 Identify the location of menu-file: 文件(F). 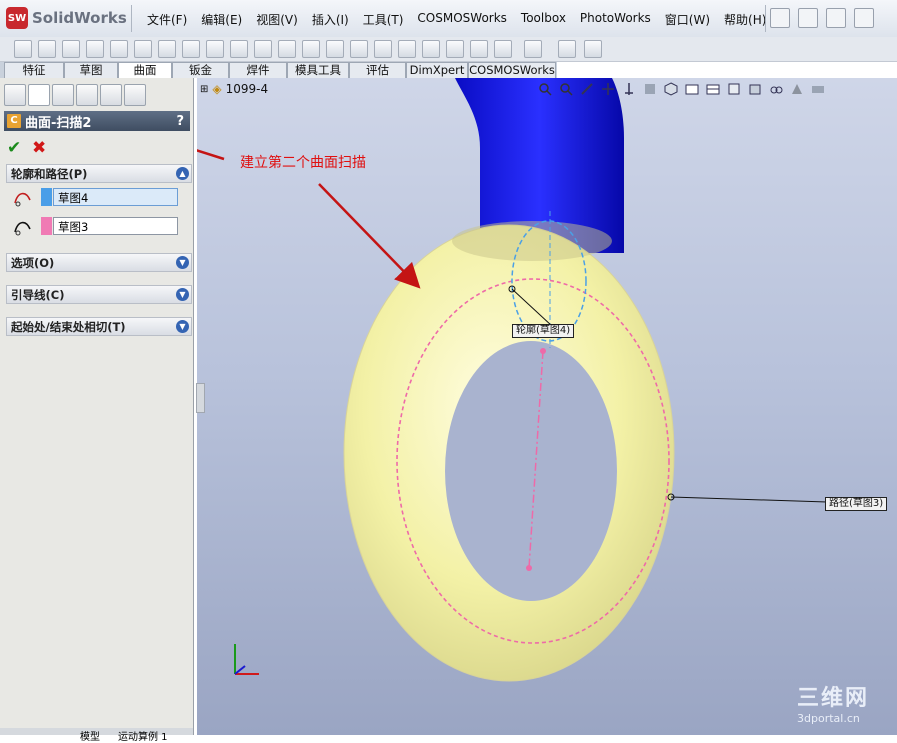
(167, 19).